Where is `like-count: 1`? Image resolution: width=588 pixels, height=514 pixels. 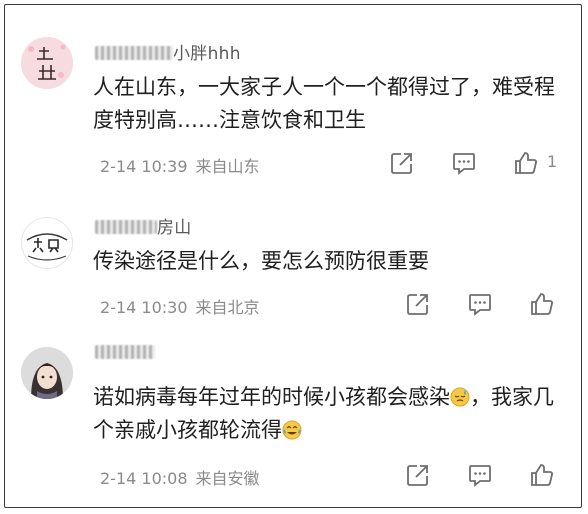 like-count: 1 is located at coordinates (552, 161).